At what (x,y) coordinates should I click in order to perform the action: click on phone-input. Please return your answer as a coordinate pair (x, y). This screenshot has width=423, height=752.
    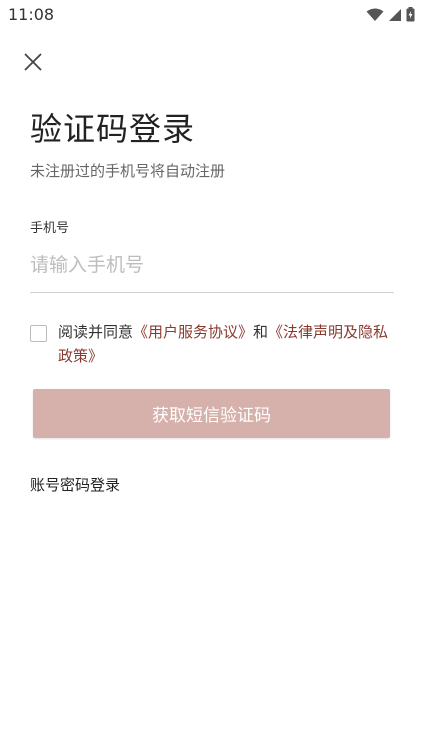
    Looking at the image, I should click on (212, 265).